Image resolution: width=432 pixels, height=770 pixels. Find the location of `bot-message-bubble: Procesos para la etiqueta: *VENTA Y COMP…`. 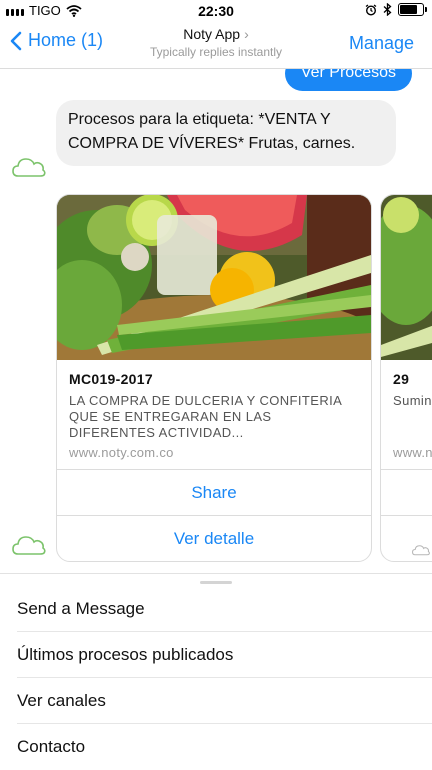

bot-message-bubble: Procesos para la etiqueta: *VENTA Y COMP… is located at coordinates (226, 133).